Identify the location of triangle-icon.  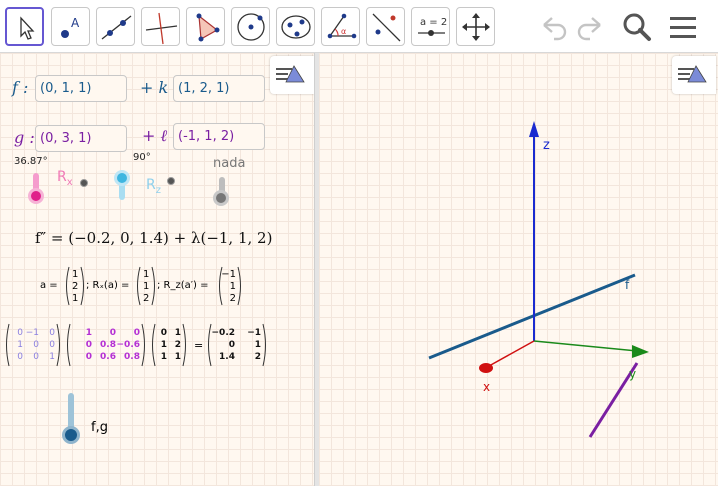
(208, 27).